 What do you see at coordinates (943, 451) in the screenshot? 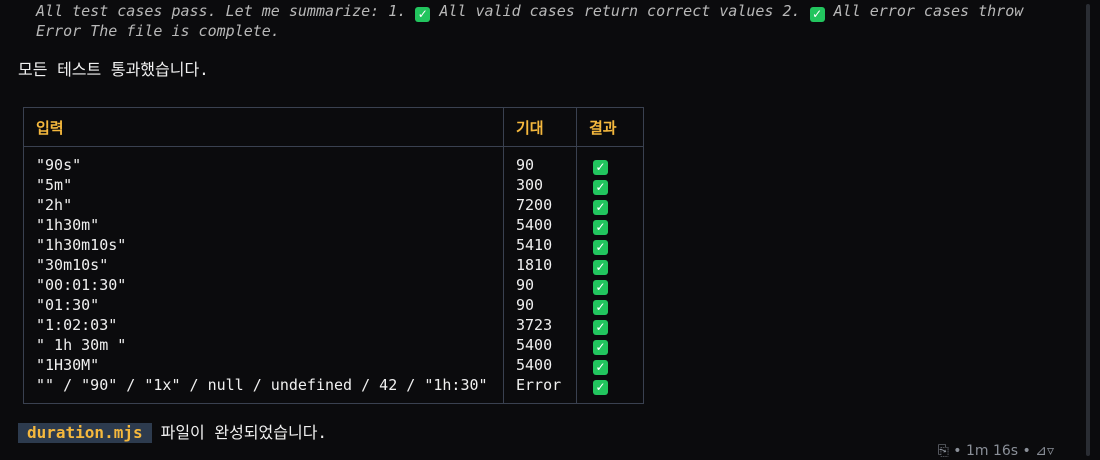
I see `copy-icon: ⎘` at bounding box center [943, 451].